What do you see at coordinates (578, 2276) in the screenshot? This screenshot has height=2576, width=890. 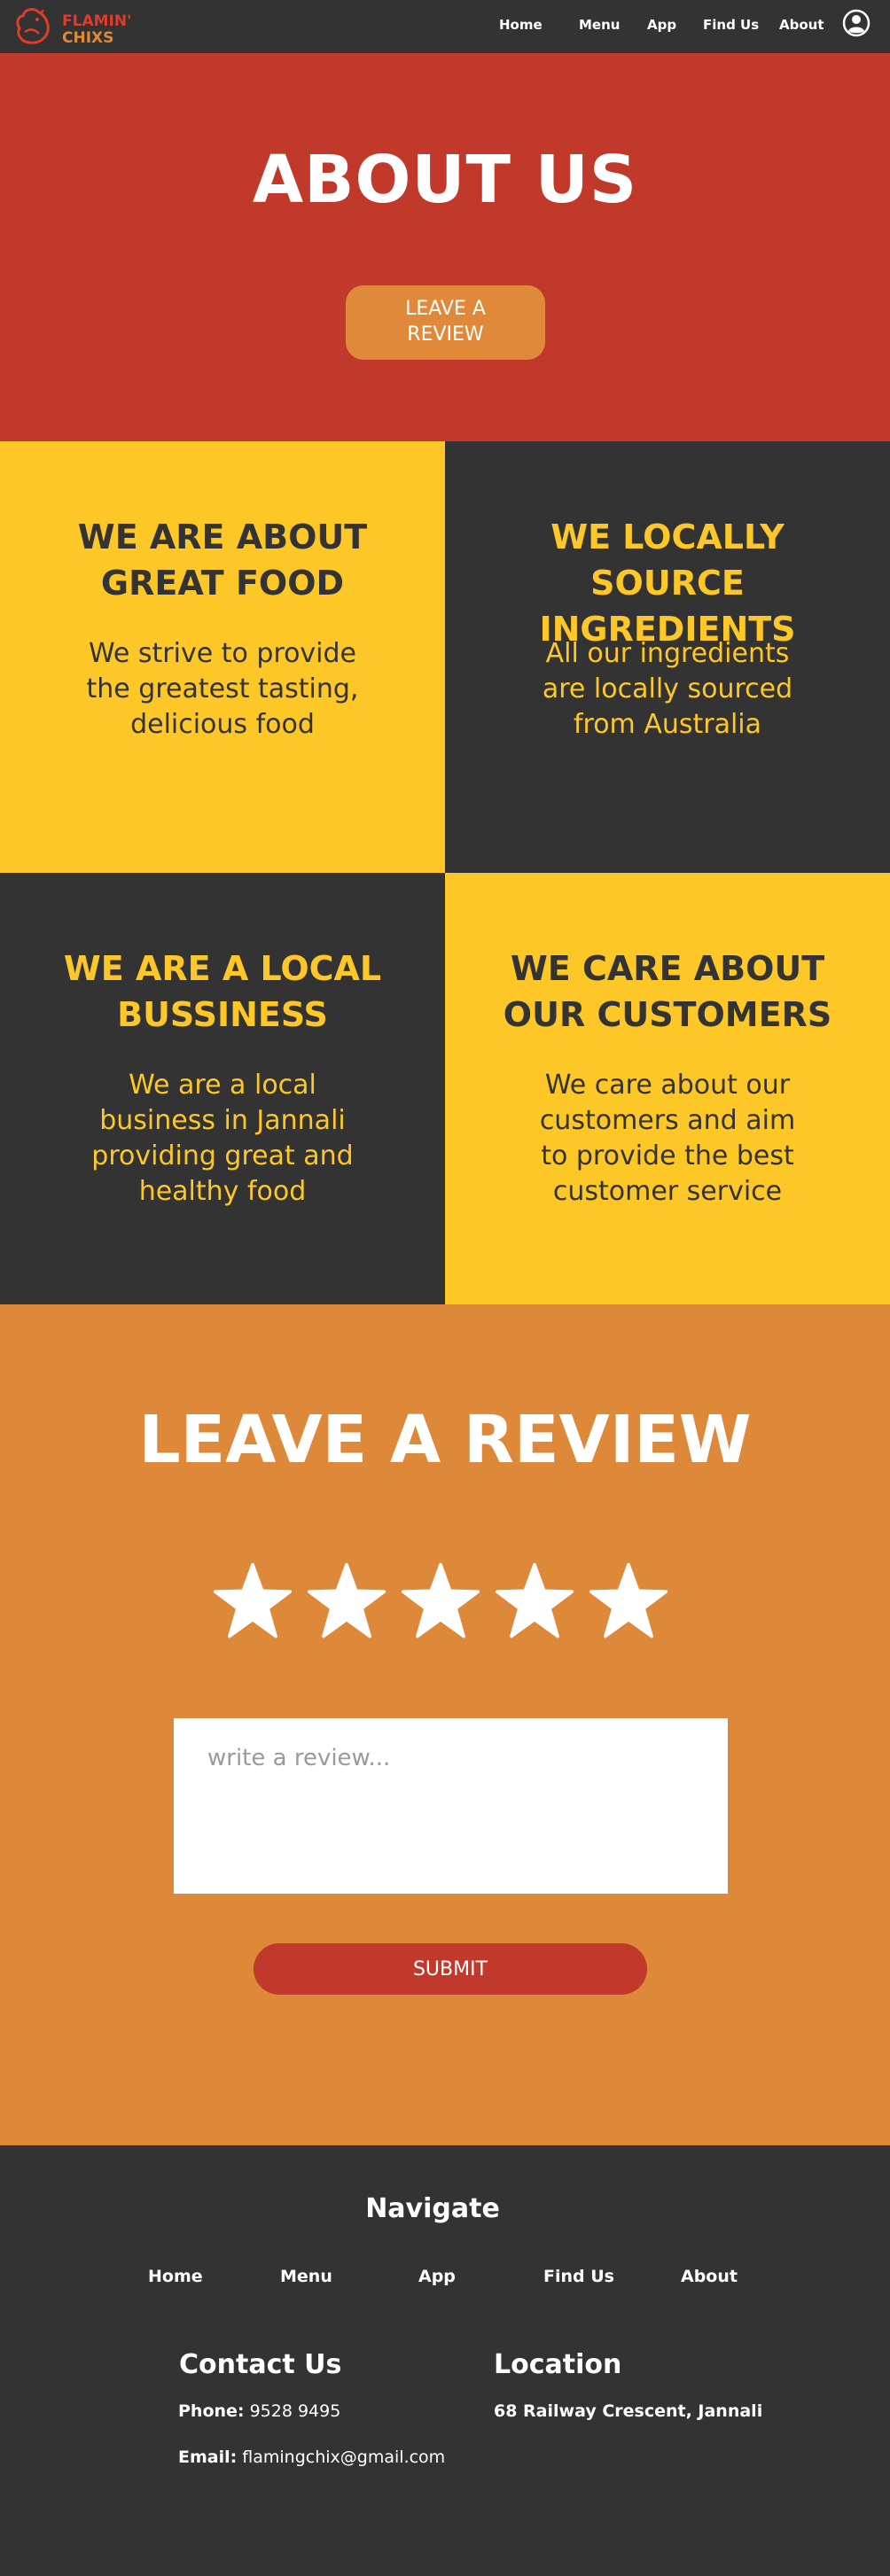 I see `footer-nav-find-us: Find Us` at bounding box center [578, 2276].